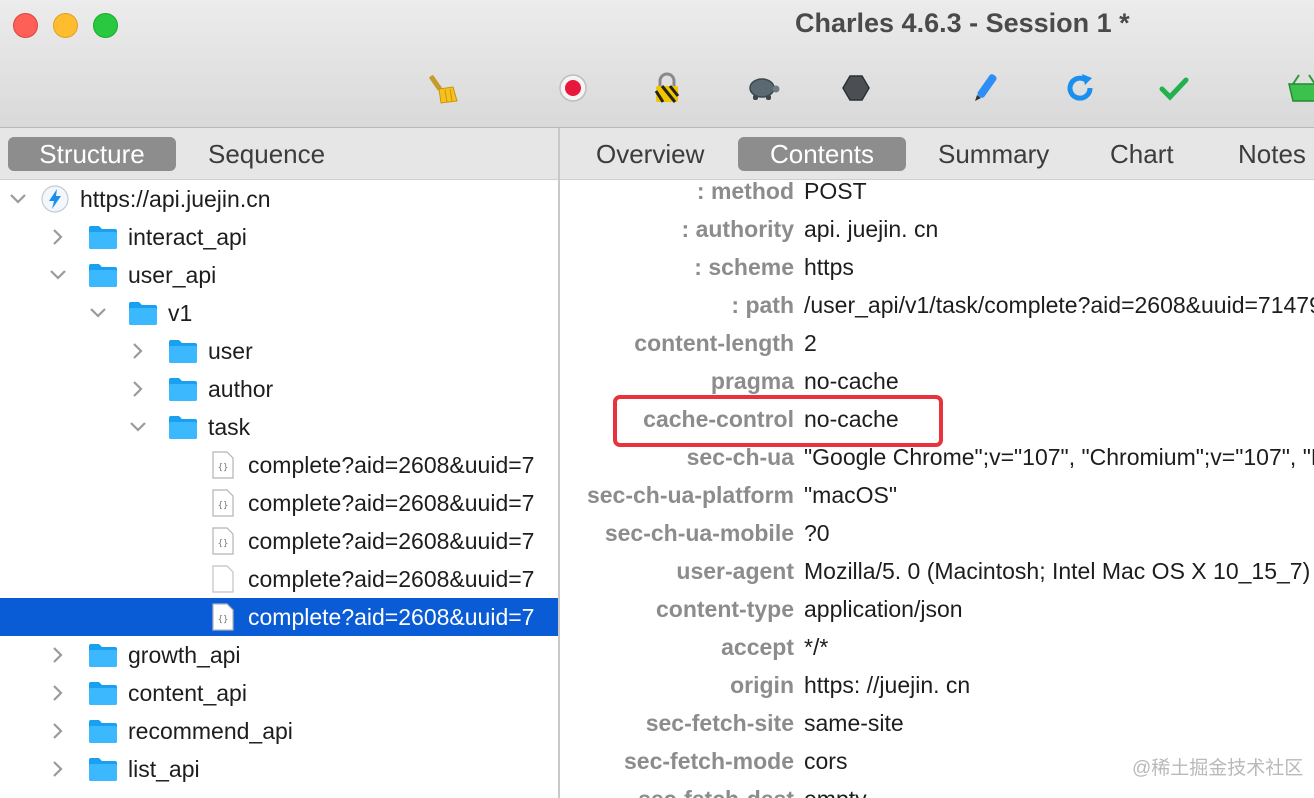 The height and width of the screenshot is (798, 1314). What do you see at coordinates (279, 693) in the screenshot?
I see `tree-folder-row: content_api` at bounding box center [279, 693].